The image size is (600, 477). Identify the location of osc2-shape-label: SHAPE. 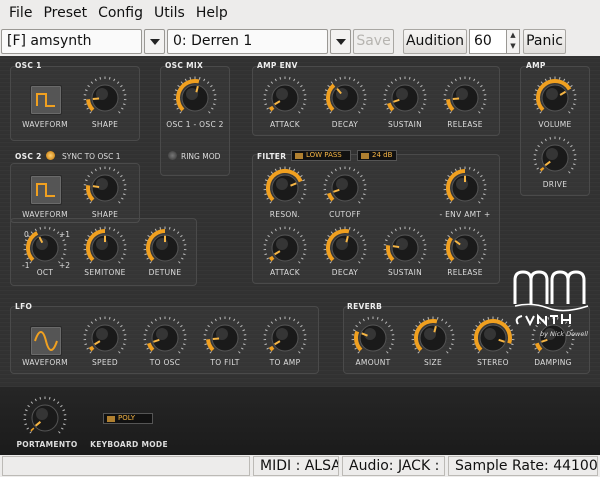
(105, 214).